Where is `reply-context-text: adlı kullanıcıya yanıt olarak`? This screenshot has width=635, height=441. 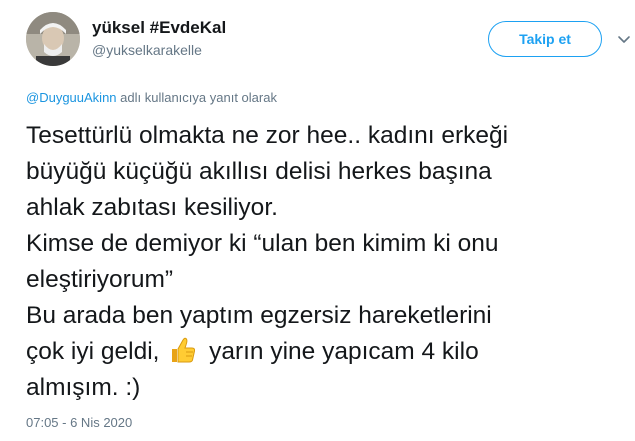 reply-context-text: adlı kullanıcıya yanıt olarak is located at coordinates (196, 97).